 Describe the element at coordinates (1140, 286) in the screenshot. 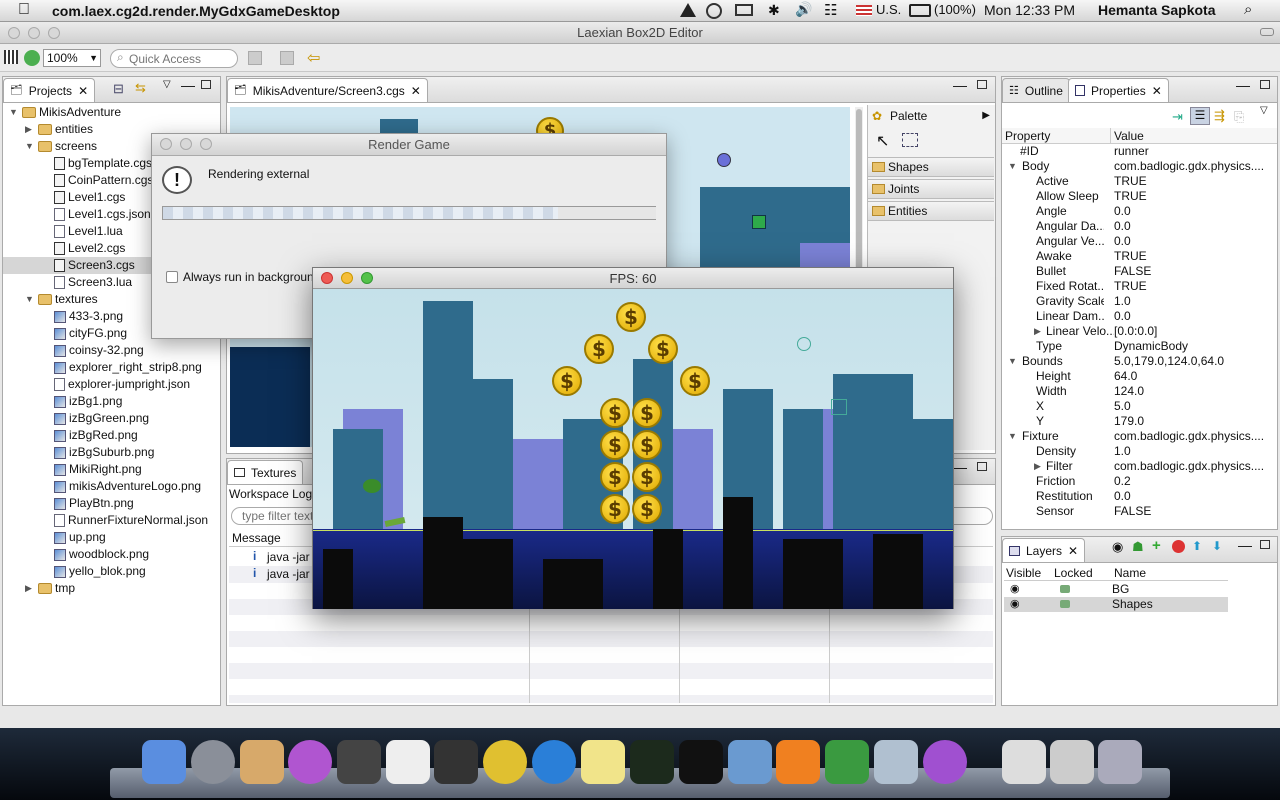

I see `property-row: Fixed Rotat... TRUE` at that location.